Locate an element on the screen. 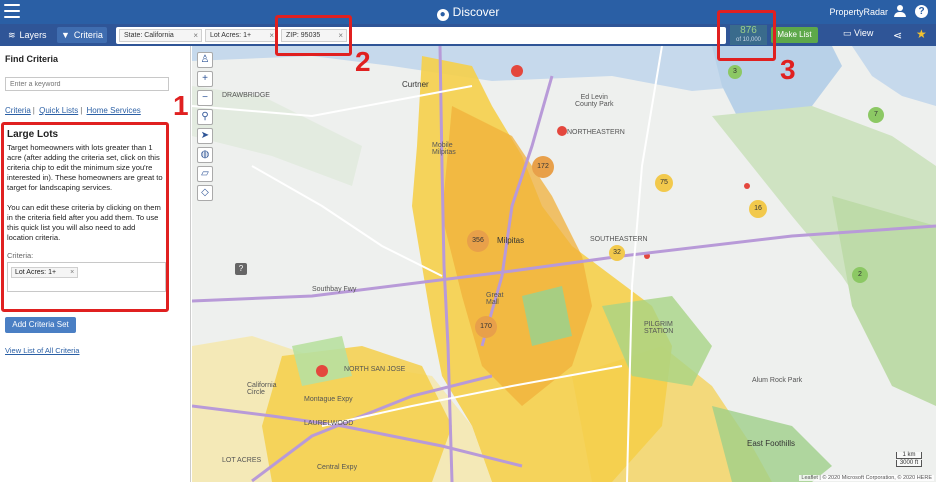 The width and height of the screenshot is (936, 482). locate-icon: ➤ is located at coordinates (205, 136).